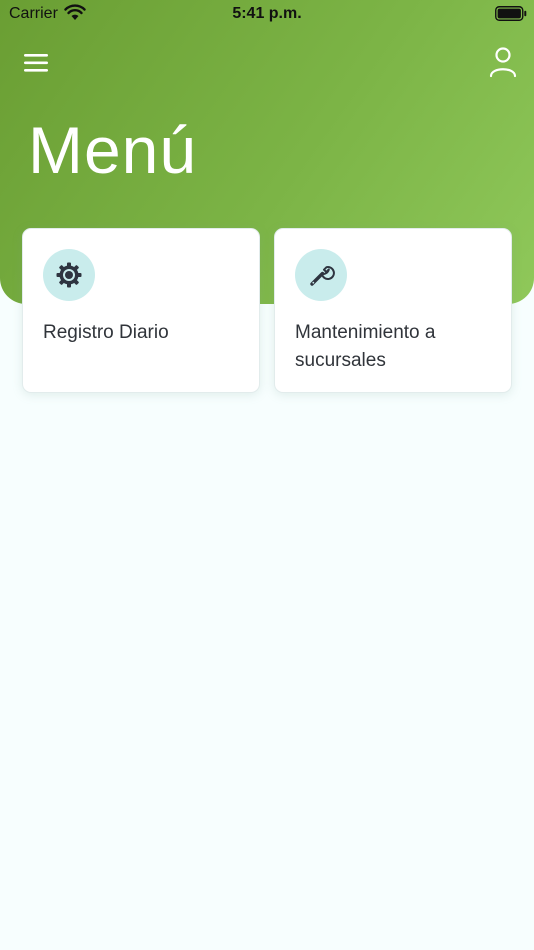 The height and width of the screenshot is (950, 534). I want to click on status-bar: Carrier 5:41 p.m., so click(267, 15).